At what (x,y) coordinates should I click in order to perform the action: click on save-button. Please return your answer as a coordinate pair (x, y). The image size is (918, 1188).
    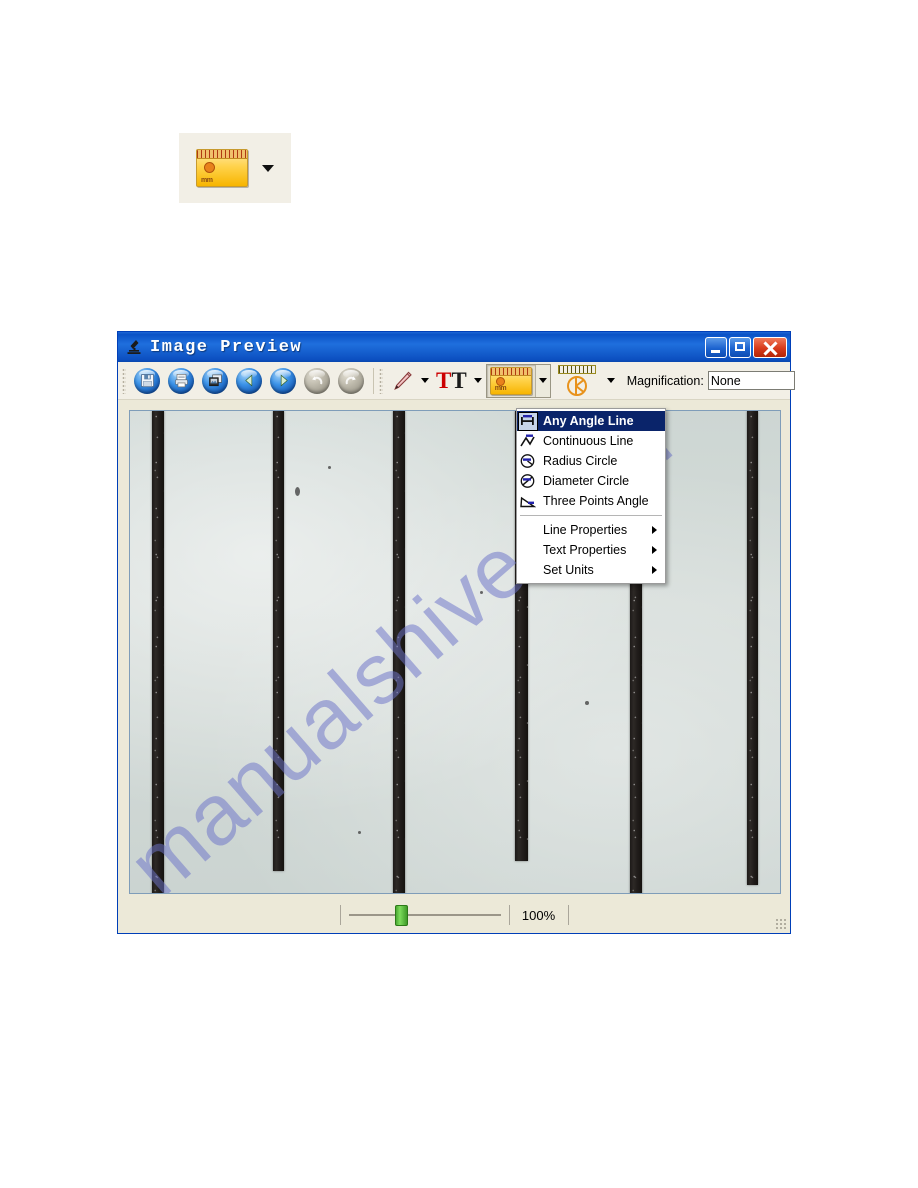
    Looking at the image, I should click on (147, 381).